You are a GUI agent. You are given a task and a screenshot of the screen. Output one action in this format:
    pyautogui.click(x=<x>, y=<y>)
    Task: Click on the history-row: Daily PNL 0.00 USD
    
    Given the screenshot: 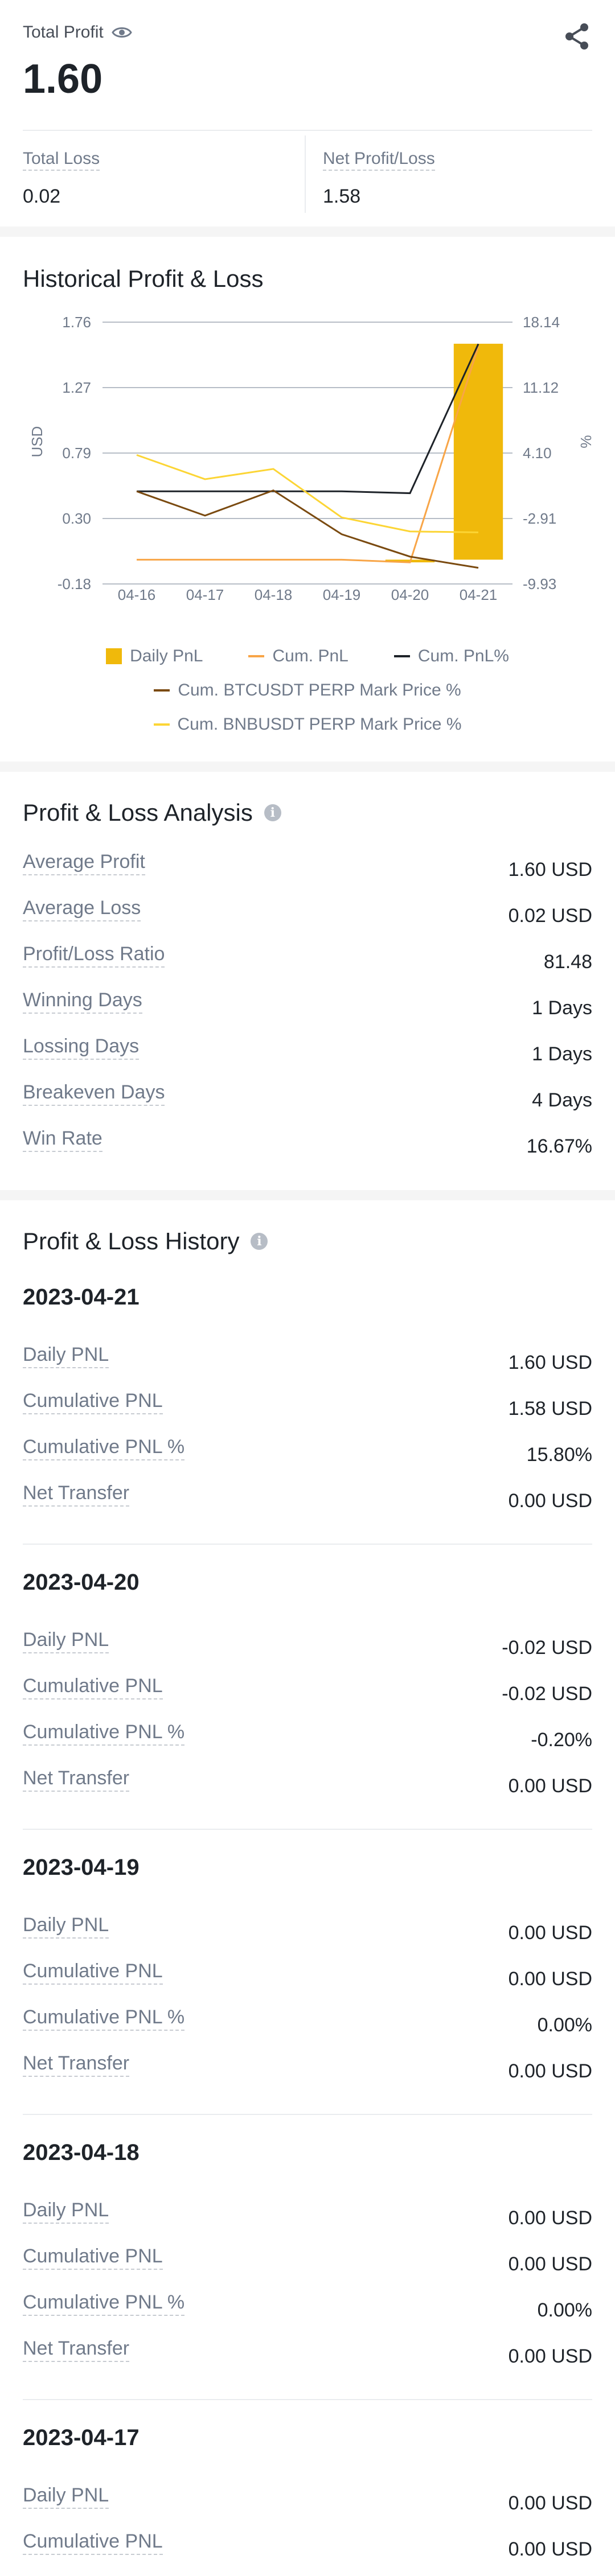 What is the action you would take?
    pyautogui.click(x=307, y=1937)
    